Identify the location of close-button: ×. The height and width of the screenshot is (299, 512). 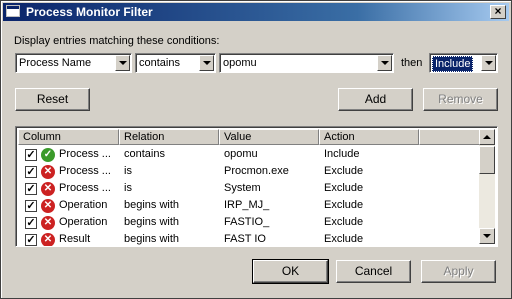
(498, 12).